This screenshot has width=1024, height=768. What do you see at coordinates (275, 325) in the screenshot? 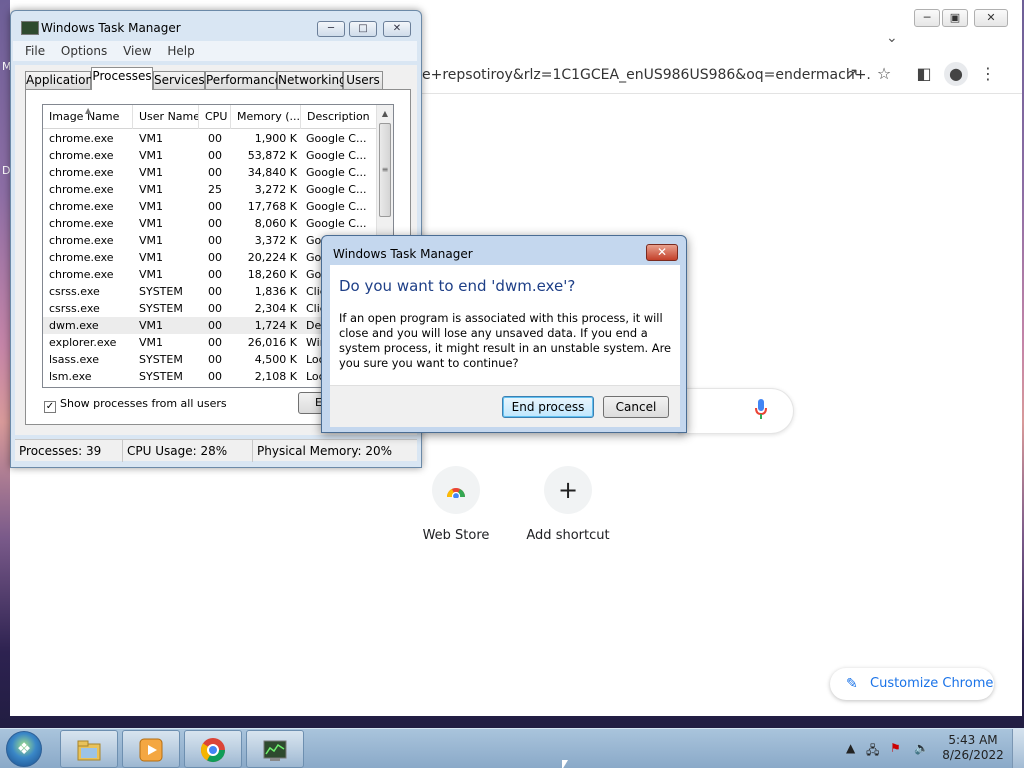
I see `process-memory: 1,724 K` at bounding box center [275, 325].